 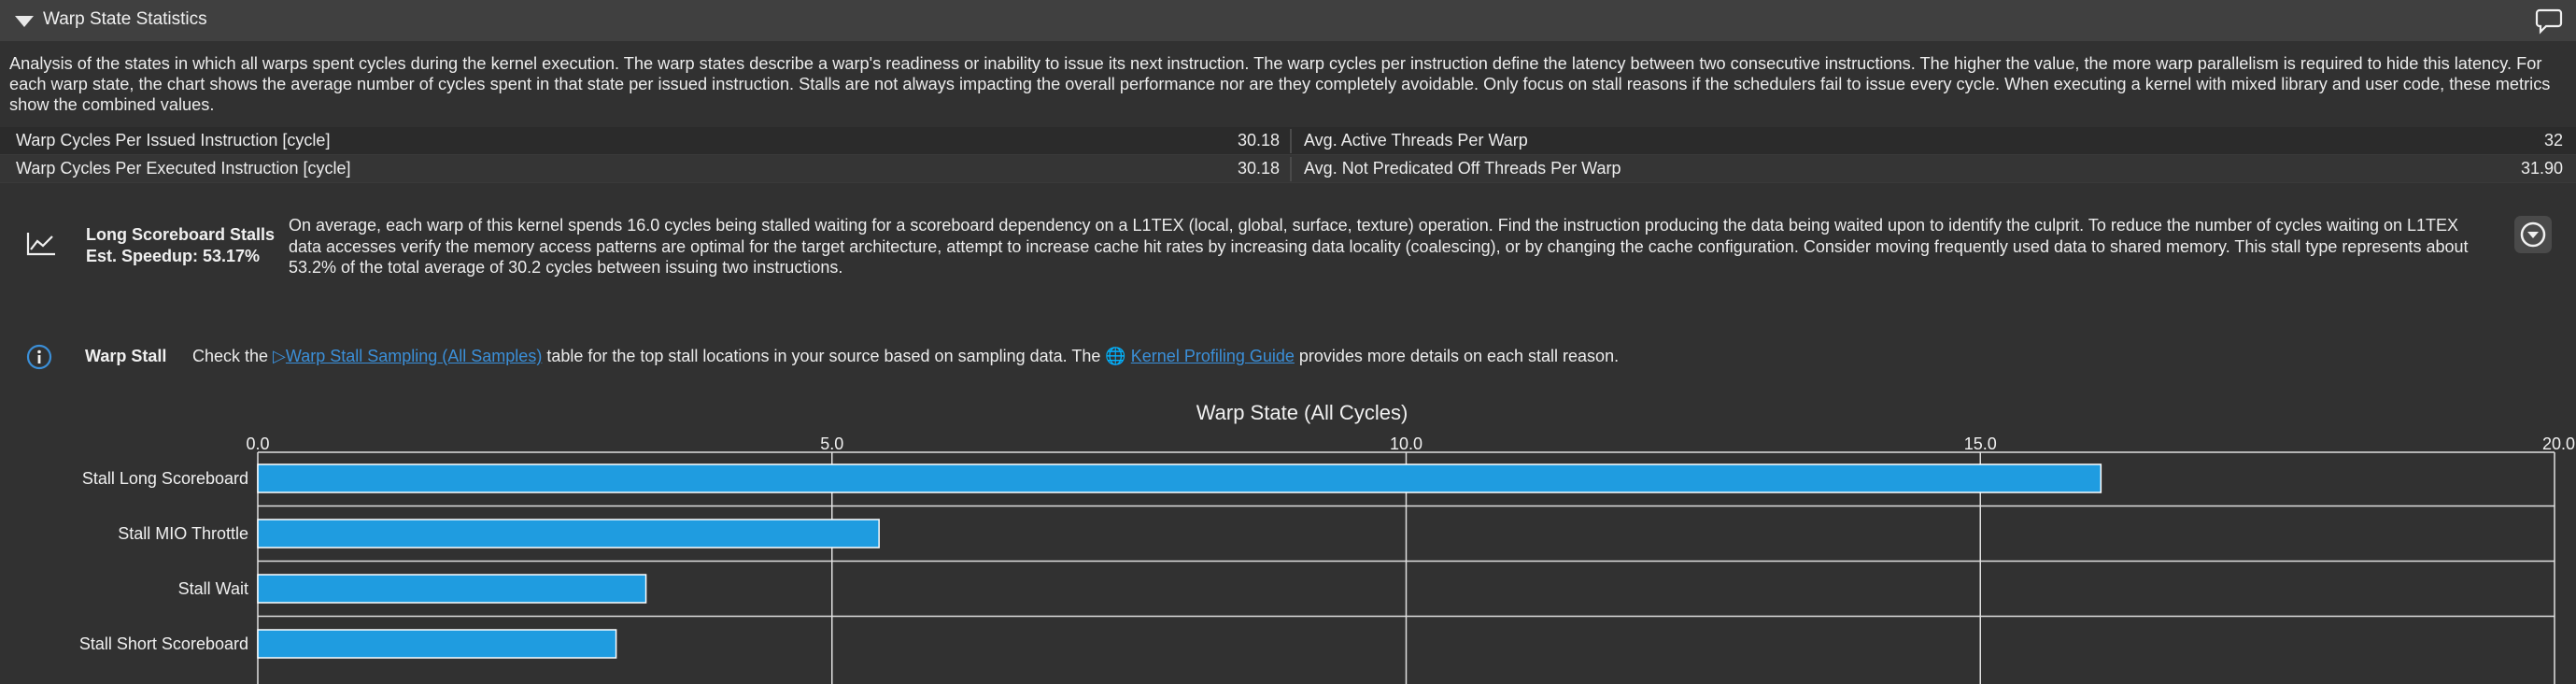 I want to click on category-label: Stall Short Scoreboard, so click(x=163, y=643).